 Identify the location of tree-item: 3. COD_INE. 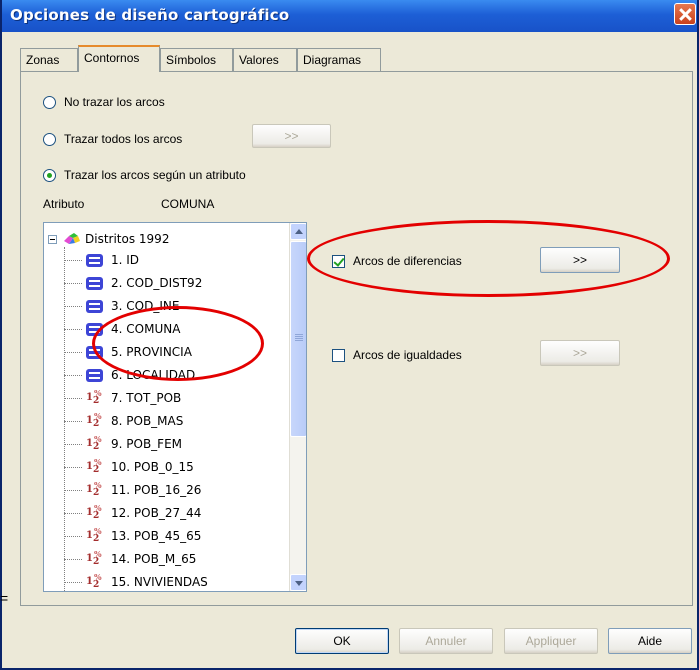
(121, 306).